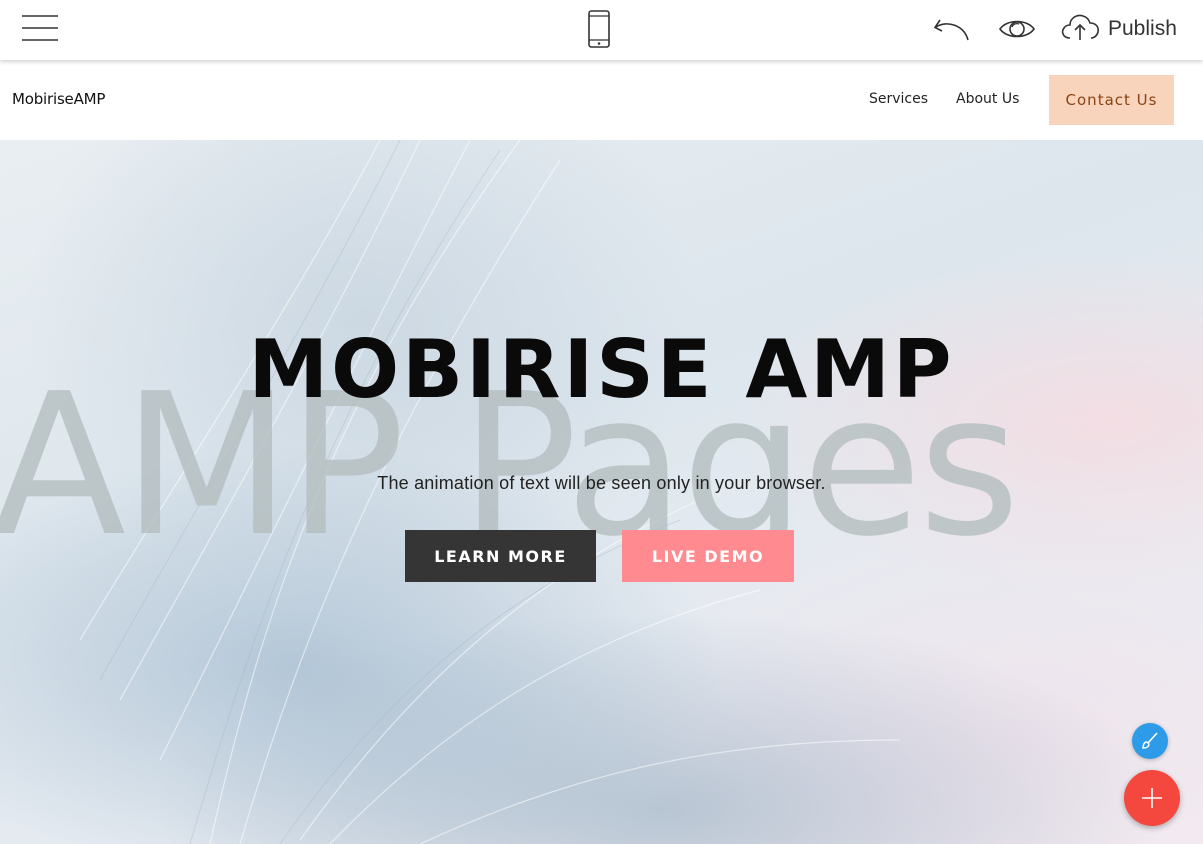 The image size is (1203, 844). What do you see at coordinates (599, 29) in the screenshot?
I see `mobile-phone-icon` at bounding box center [599, 29].